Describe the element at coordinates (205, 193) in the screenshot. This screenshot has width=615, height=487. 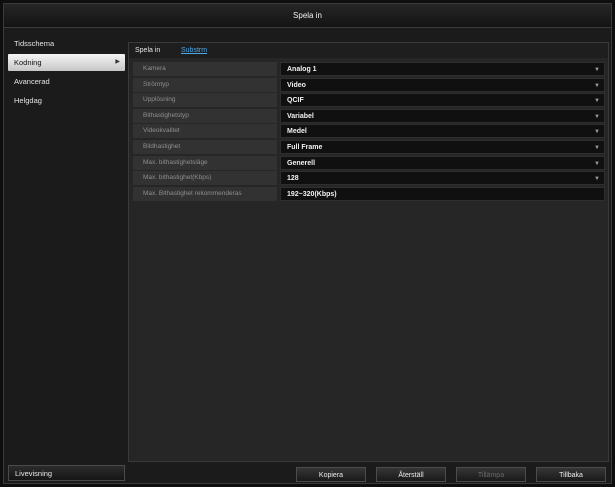
I see `recommended-bitrate-label: Max. Bithastighet rekommenderas` at that location.